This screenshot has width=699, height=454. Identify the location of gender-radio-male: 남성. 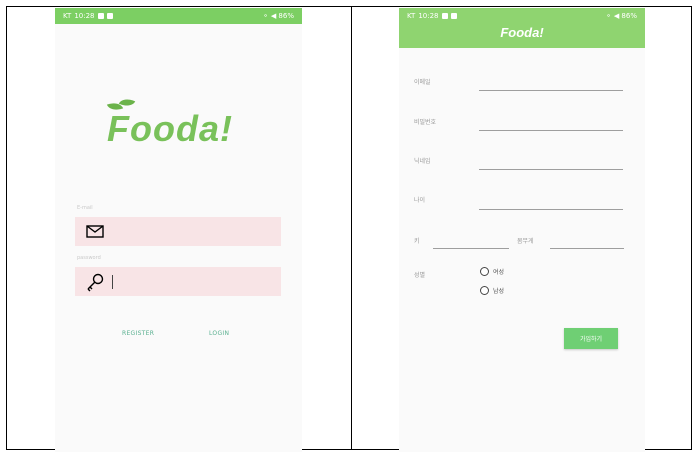
(492, 290).